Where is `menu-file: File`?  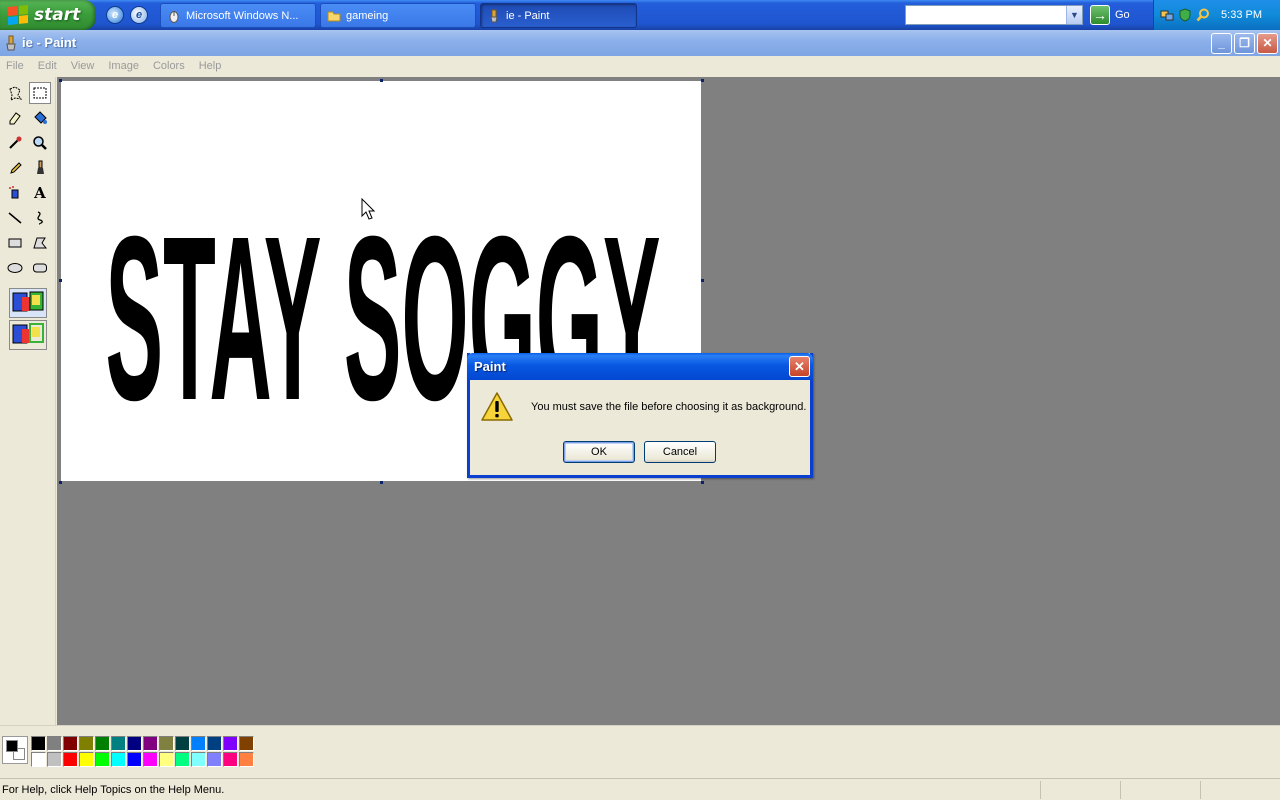
menu-file: File is located at coordinates (15, 66).